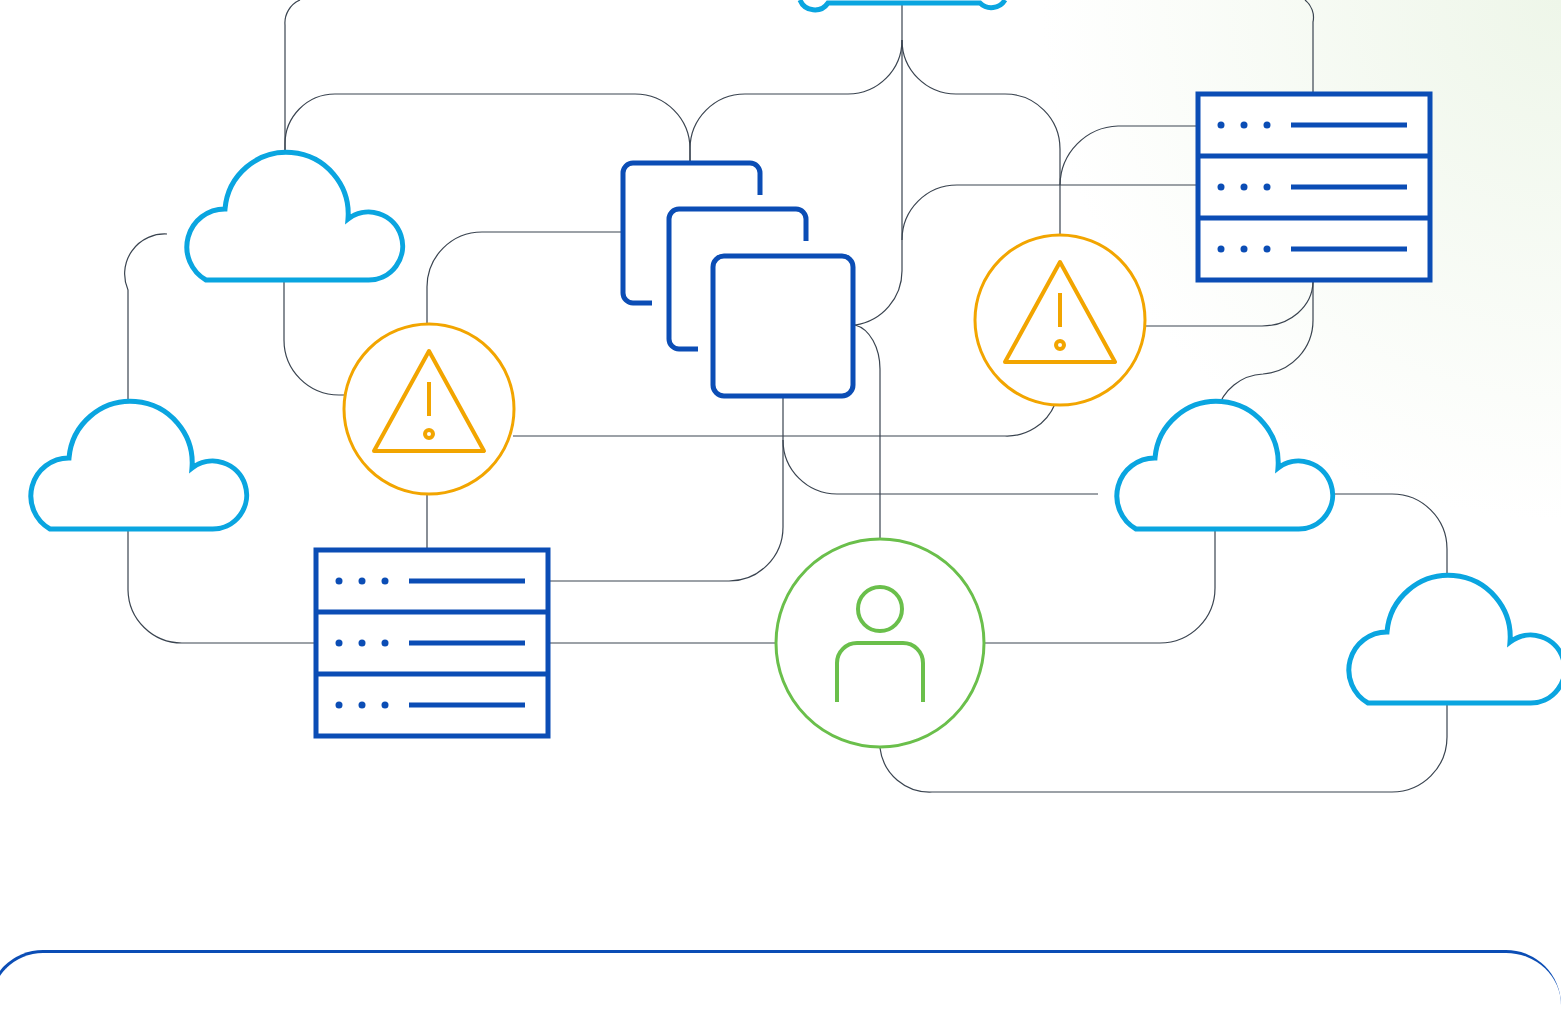 This screenshot has width=1561, height=1021. What do you see at coordinates (427, 522) in the screenshot?
I see `connector-line` at bounding box center [427, 522].